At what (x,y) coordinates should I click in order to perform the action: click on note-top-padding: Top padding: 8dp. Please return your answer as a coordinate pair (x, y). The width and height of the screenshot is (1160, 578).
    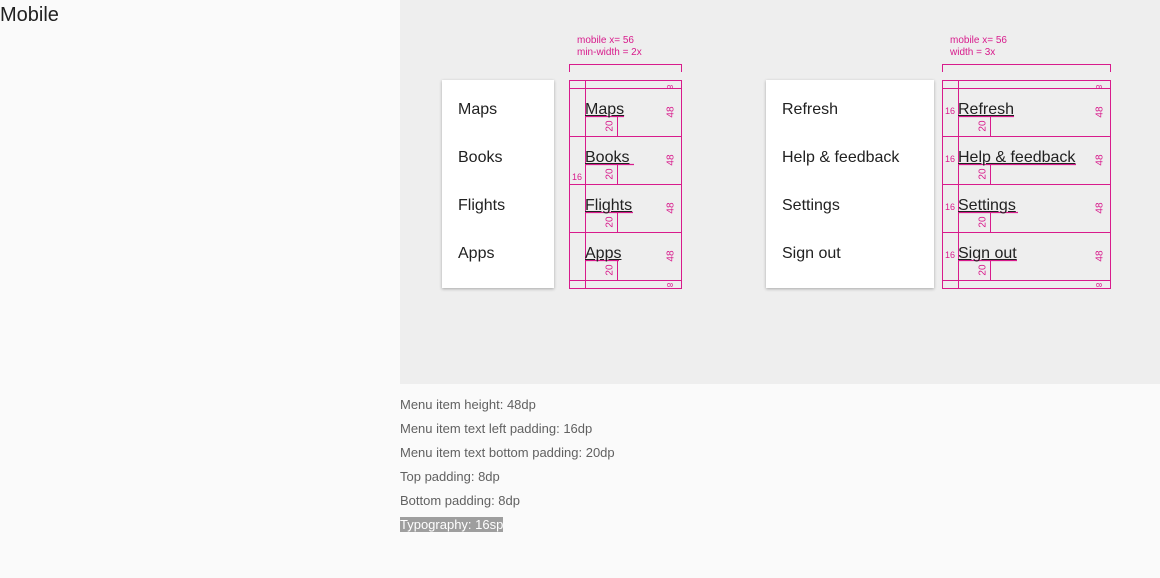
    Looking at the image, I should click on (450, 476).